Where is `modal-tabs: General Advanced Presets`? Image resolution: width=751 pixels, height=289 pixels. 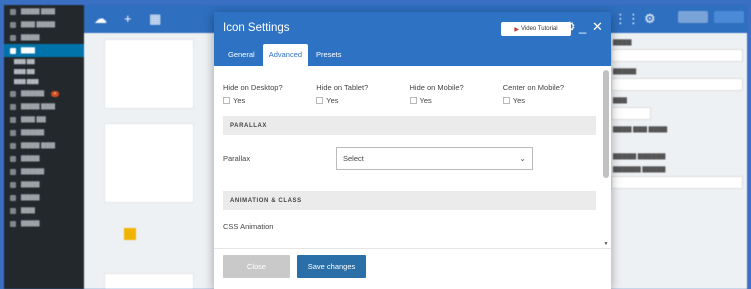 modal-tabs: General Advanced Presets is located at coordinates (284, 55).